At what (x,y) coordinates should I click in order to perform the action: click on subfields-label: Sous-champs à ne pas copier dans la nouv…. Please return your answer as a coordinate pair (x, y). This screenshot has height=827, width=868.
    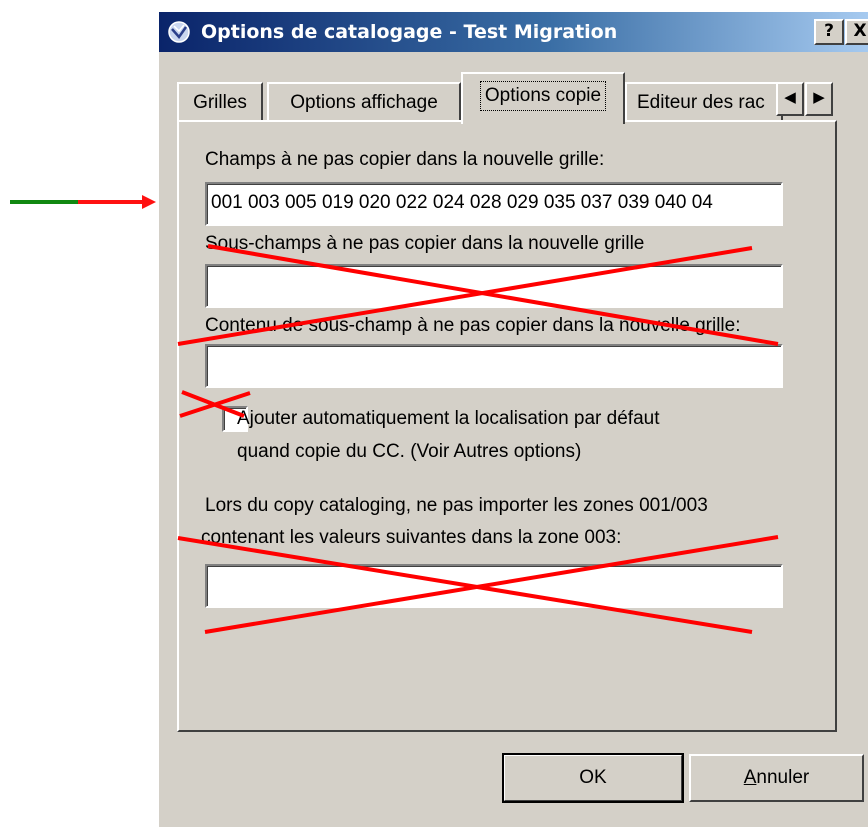
    Looking at the image, I should click on (425, 243).